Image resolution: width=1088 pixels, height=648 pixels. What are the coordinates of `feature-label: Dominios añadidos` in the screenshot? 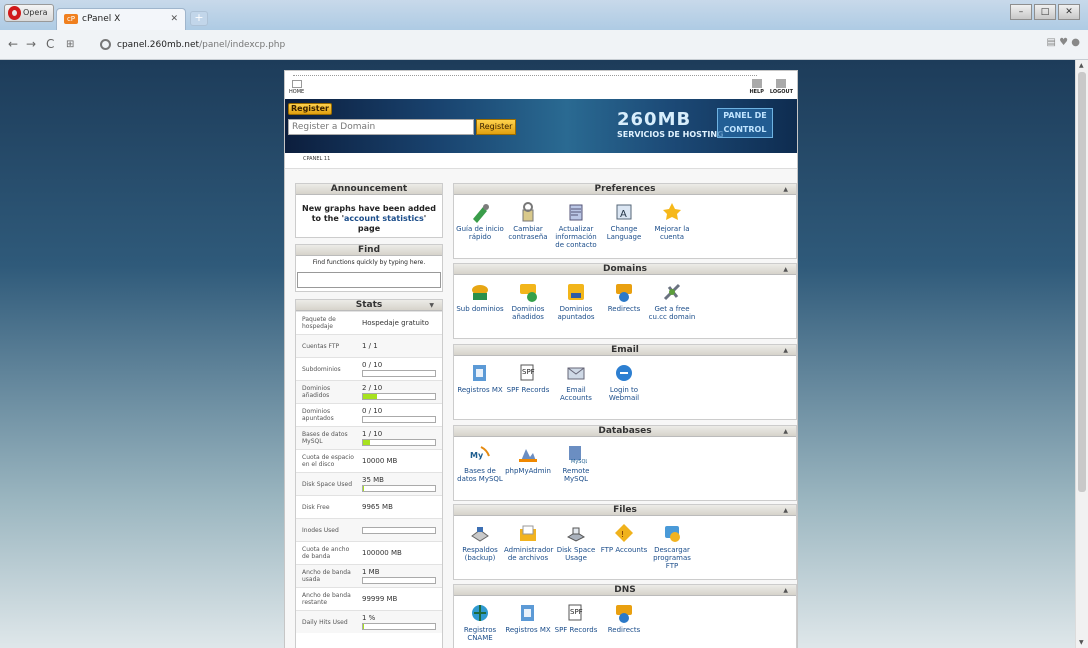 It's located at (528, 313).